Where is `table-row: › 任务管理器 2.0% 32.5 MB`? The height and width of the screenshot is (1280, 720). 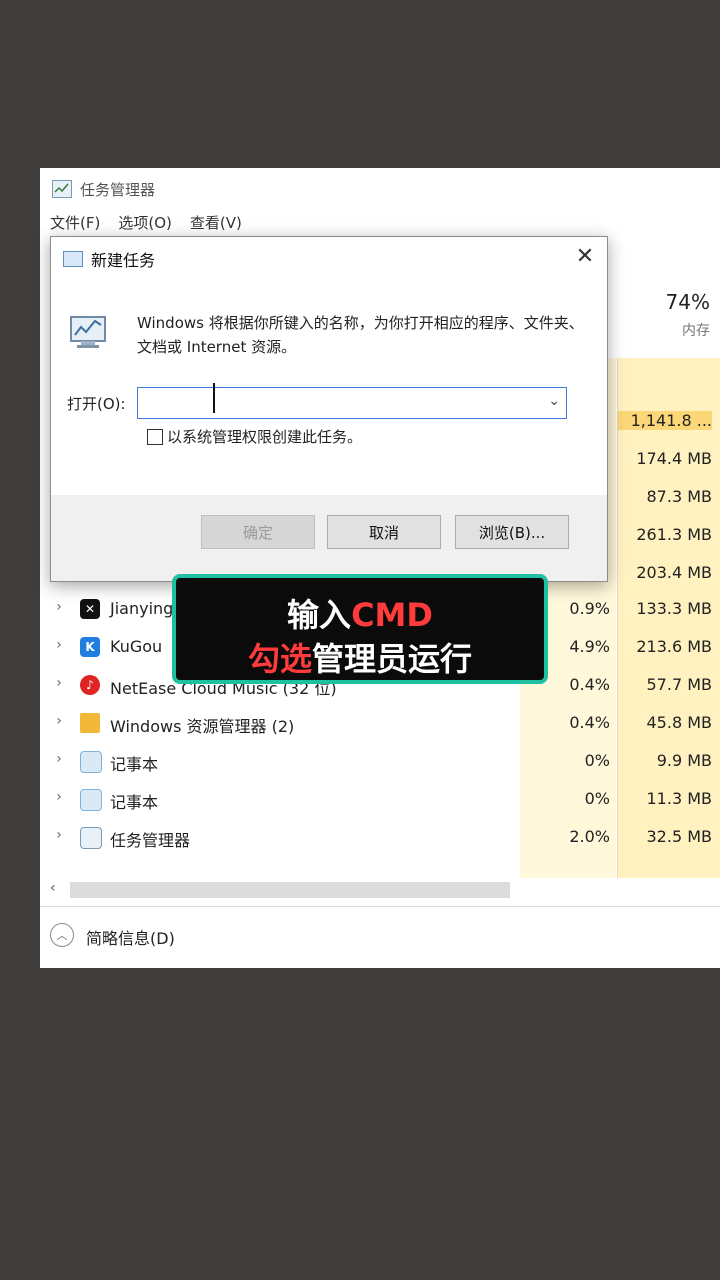
table-row: › 任务管理器 2.0% 32.5 MB is located at coordinates (380, 837).